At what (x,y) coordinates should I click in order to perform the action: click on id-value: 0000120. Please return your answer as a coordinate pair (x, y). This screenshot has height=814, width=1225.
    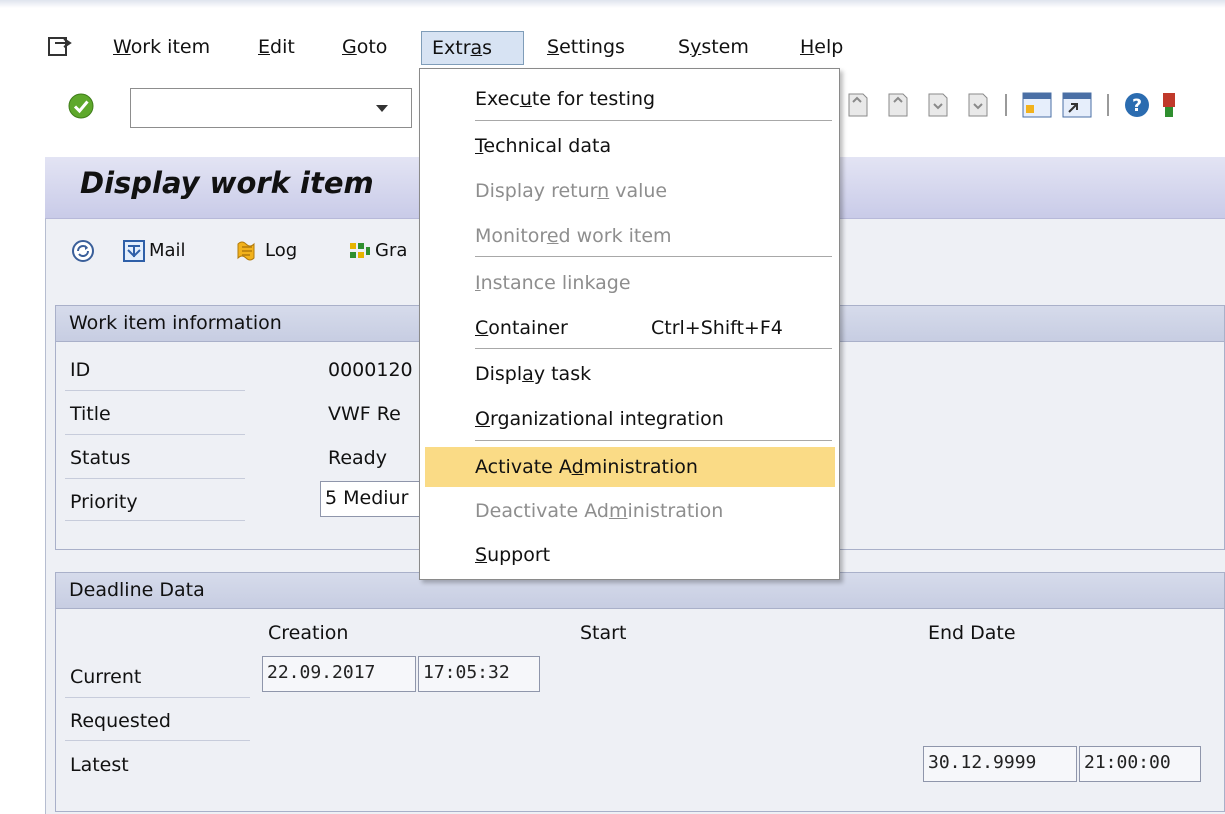
    Looking at the image, I should click on (370, 370).